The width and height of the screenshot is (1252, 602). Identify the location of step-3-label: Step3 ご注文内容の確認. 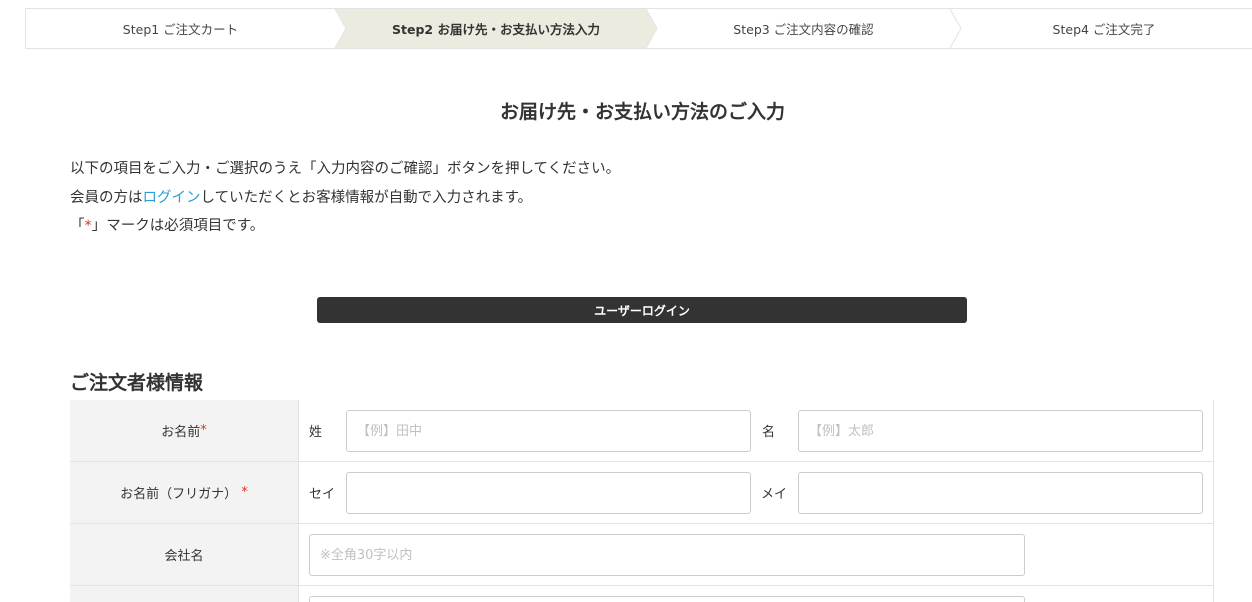
(803, 29).